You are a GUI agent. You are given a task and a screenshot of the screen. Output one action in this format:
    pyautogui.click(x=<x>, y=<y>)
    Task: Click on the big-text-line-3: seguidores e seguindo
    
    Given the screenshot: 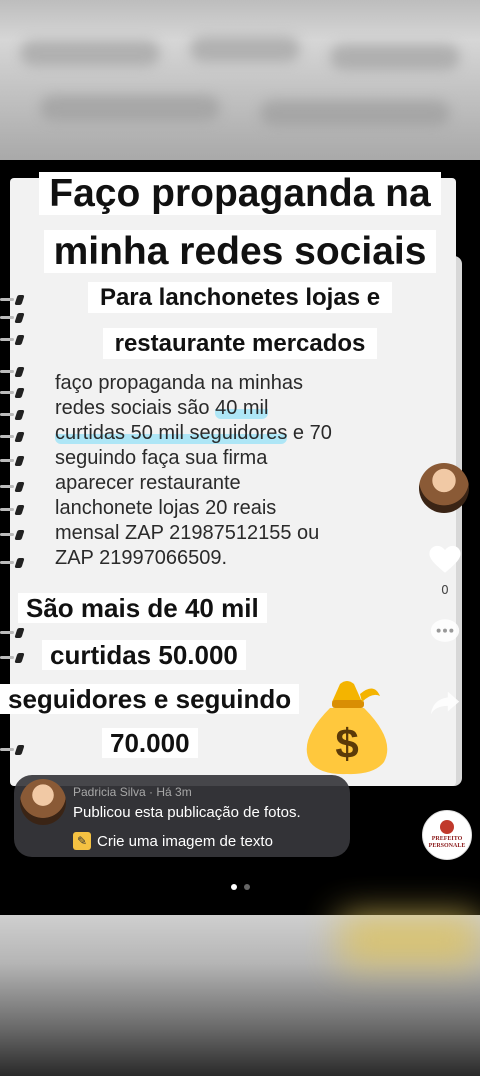 What is the action you would take?
    pyautogui.click(x=150, y=699)
    